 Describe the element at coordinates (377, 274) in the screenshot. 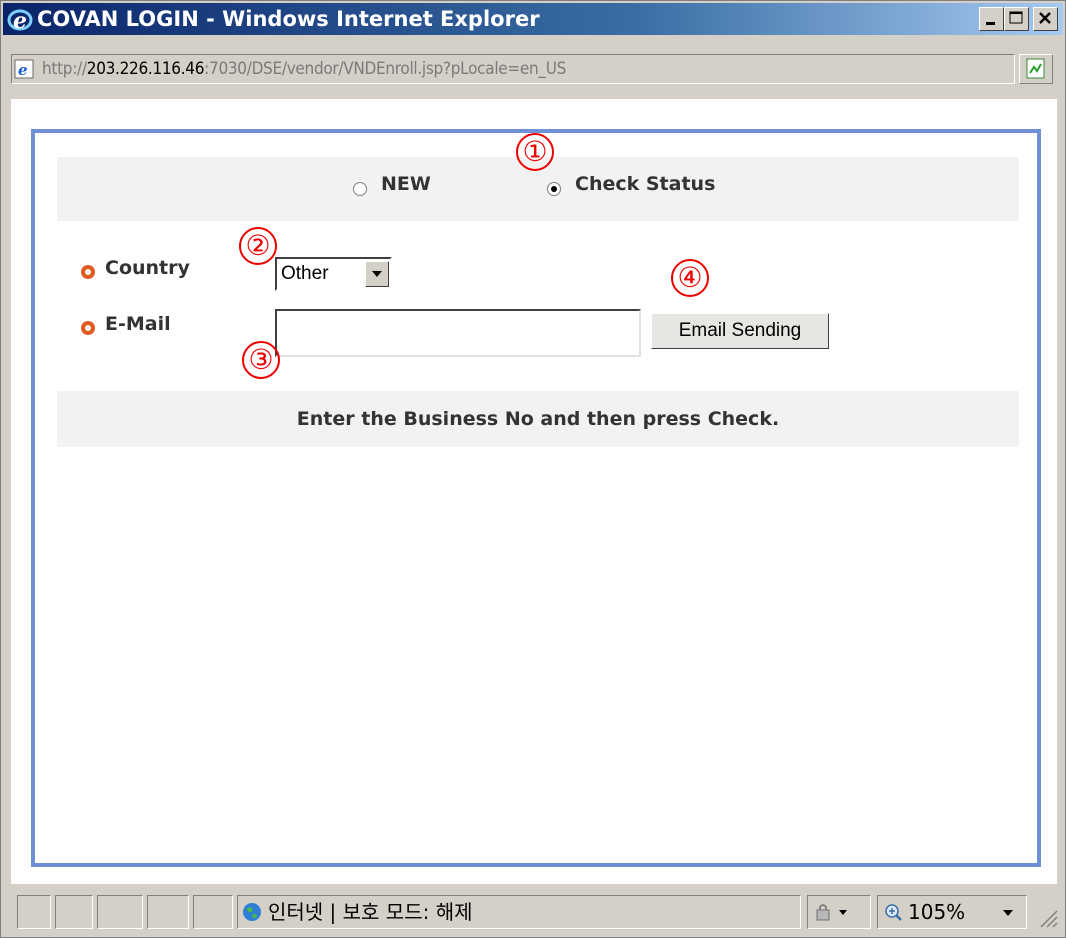

I see `dropdown-arrow-icon` at that location.